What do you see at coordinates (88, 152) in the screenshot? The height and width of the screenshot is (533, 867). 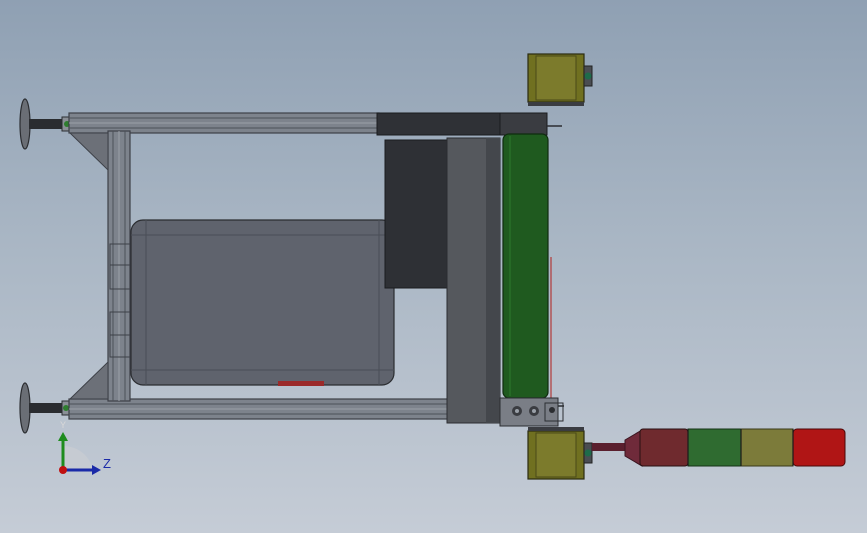 I see `corner-gusset-top` at bounding box center [88, 152].